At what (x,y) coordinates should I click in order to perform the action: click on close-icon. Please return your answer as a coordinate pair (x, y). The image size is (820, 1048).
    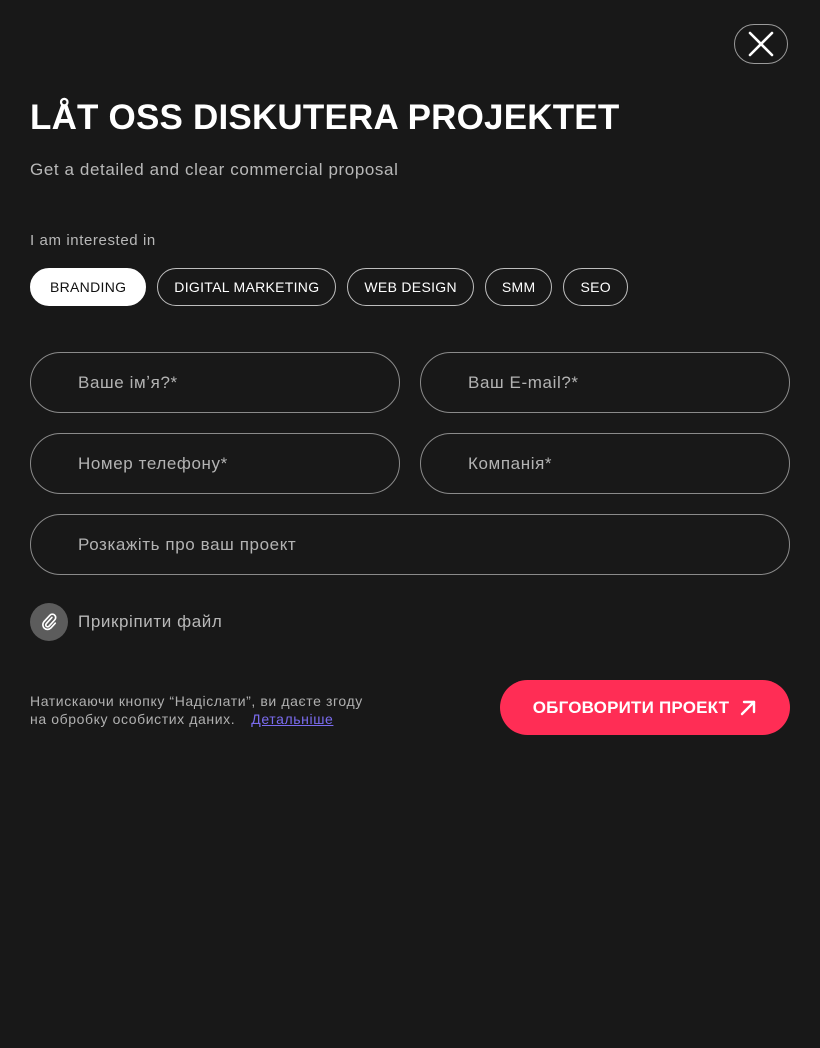
    Looking at the image, I should click on (761, 44).